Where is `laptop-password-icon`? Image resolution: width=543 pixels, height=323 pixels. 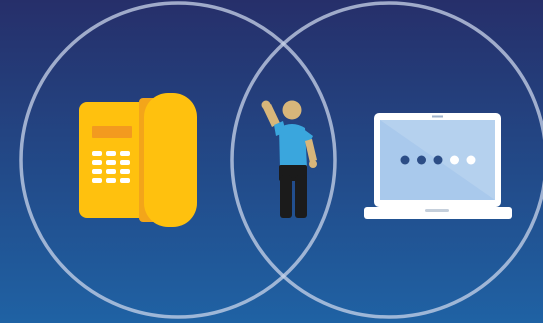
laptop-password-icon is located at coordinates (438, 166).